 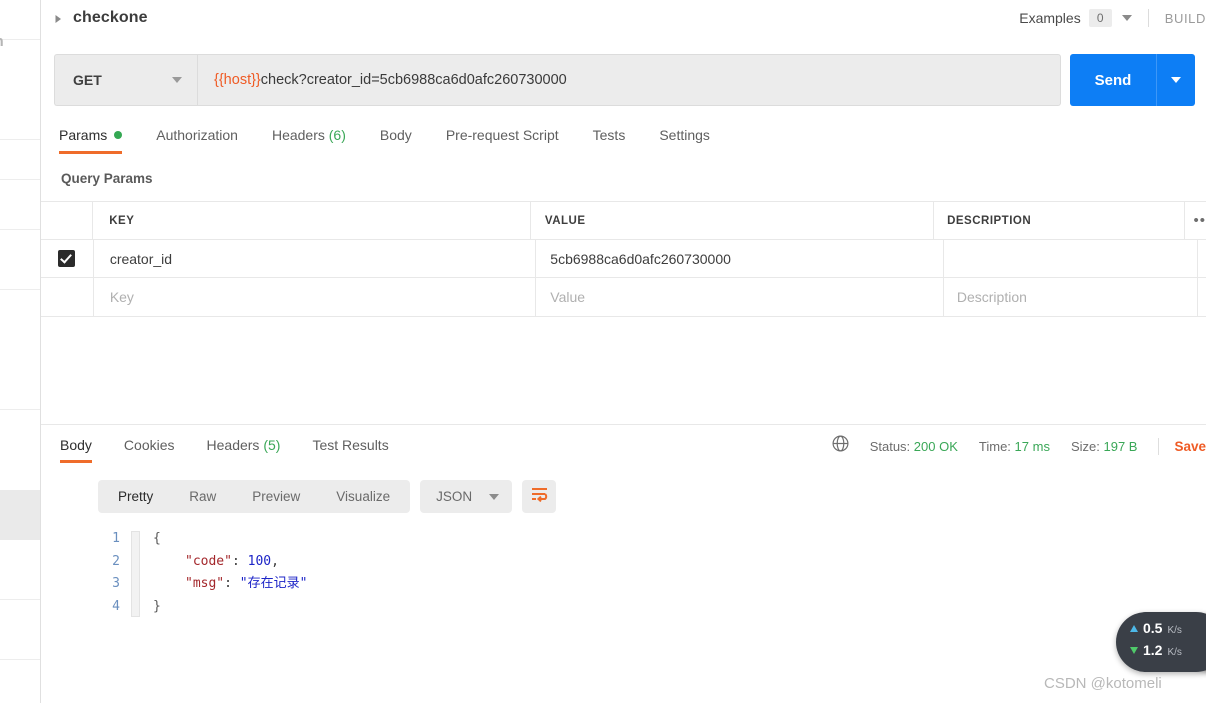 What do you see at coordinates (1032, 446) in the screenshot?
I see `time-value: 17 ms` at bounding box center [1032, 446].